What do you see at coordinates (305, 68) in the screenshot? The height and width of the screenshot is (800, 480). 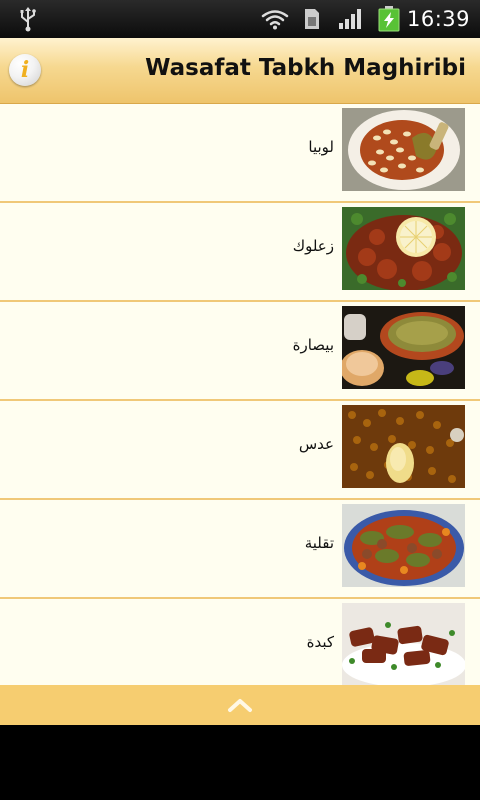 I see `app-title: Wasafat Tabkh Maghiribi` at bounding box center [305, 68].